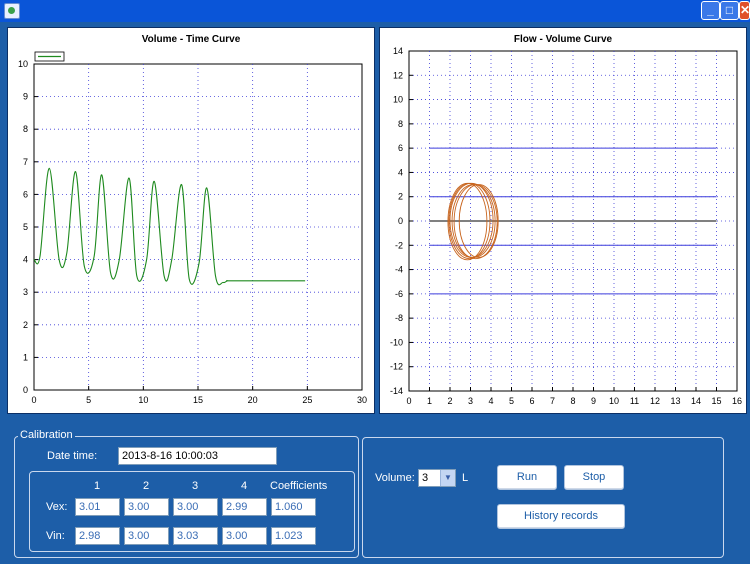 This screenshot has height=564, width=750. What do you see at coordinates (398, 75) in the screenshot?
I see `y-tick-label: 12` at bounding box center [398, 75].